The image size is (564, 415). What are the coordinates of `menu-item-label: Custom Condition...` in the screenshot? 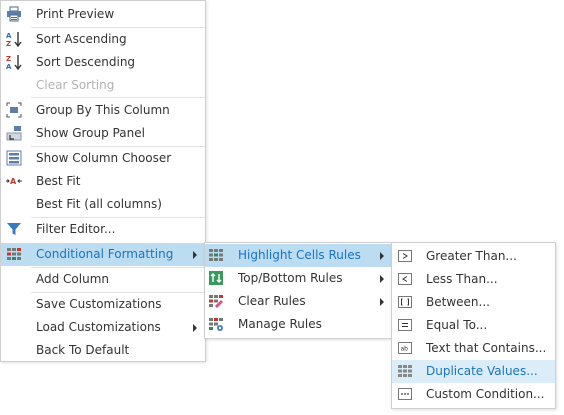 It's located at (485, 394).